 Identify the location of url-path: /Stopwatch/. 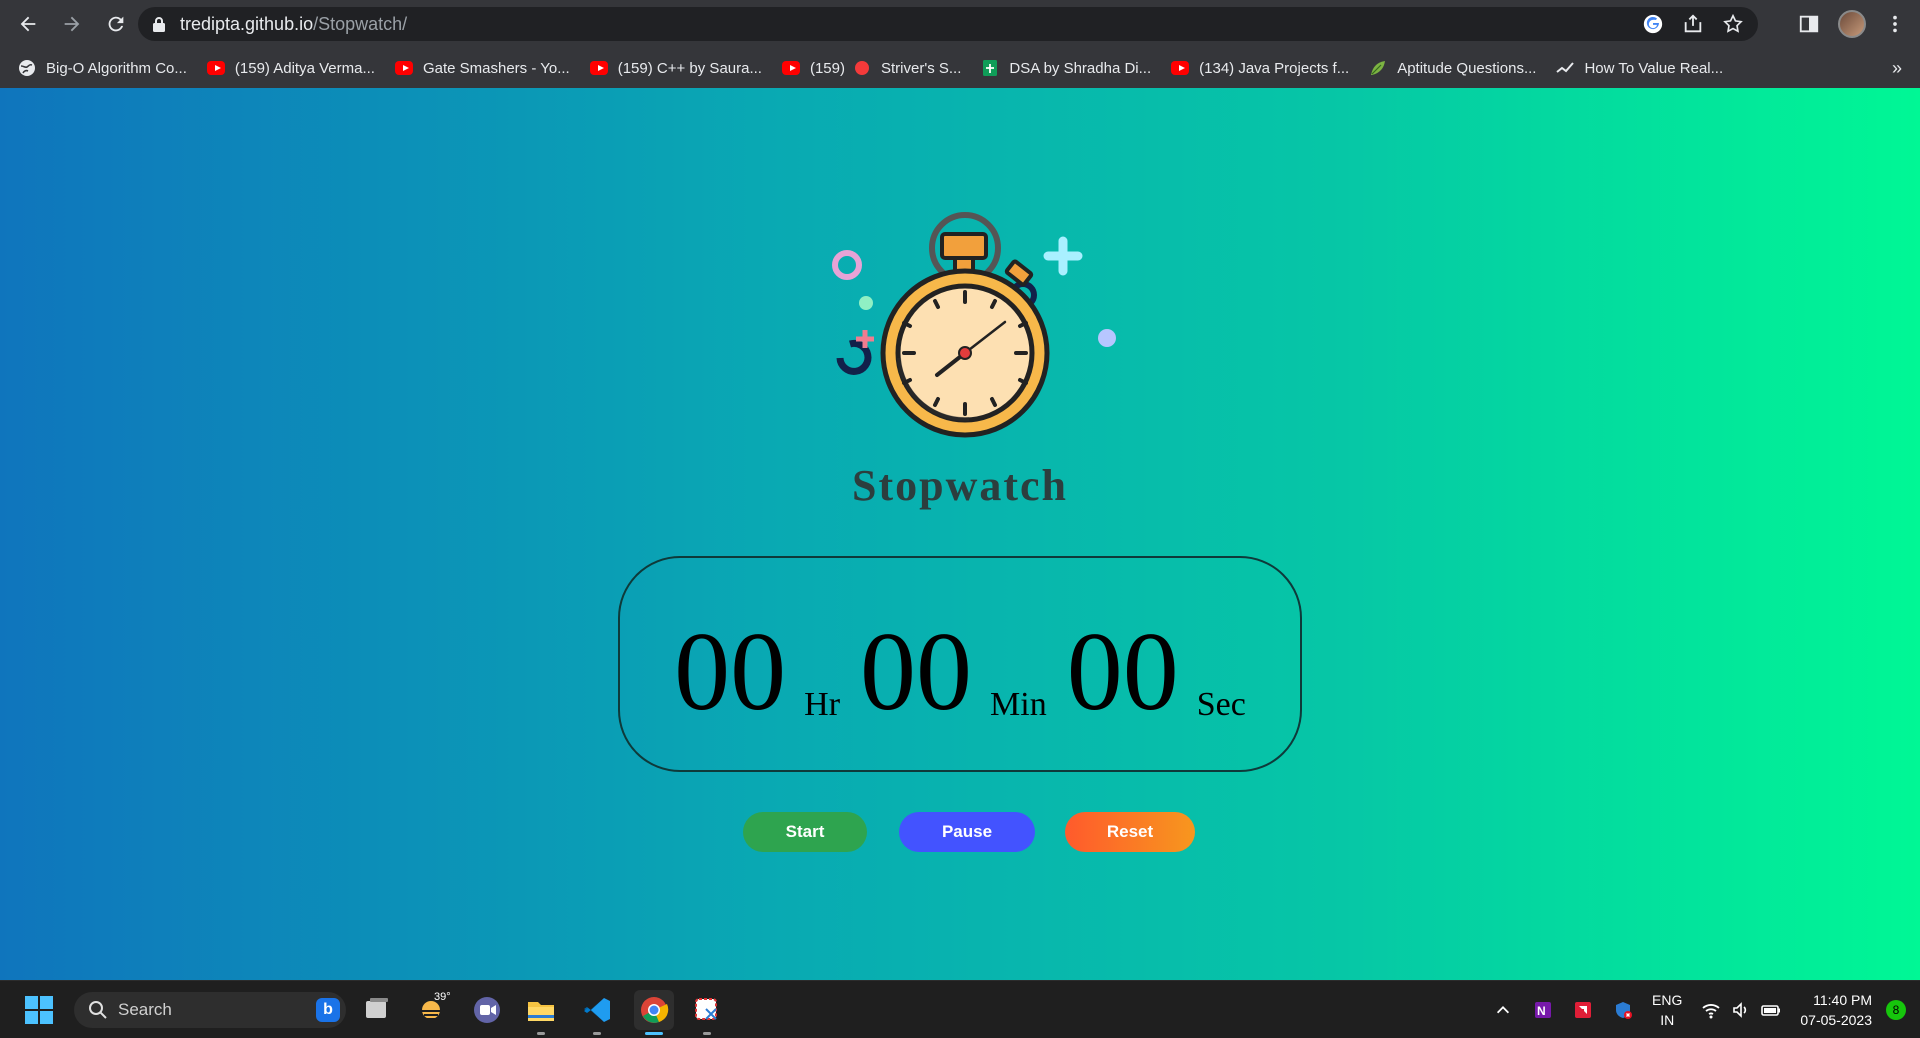
(360, 23).